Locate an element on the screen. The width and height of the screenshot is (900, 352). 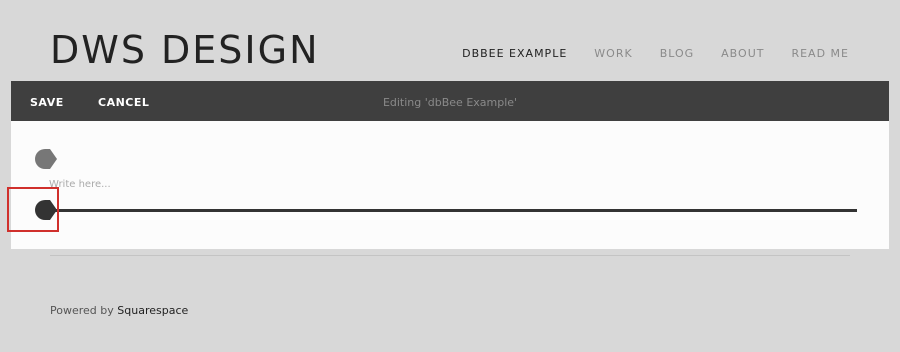
editing-status: Editing 'dbBee Example' is located at coordinates (450, 102).